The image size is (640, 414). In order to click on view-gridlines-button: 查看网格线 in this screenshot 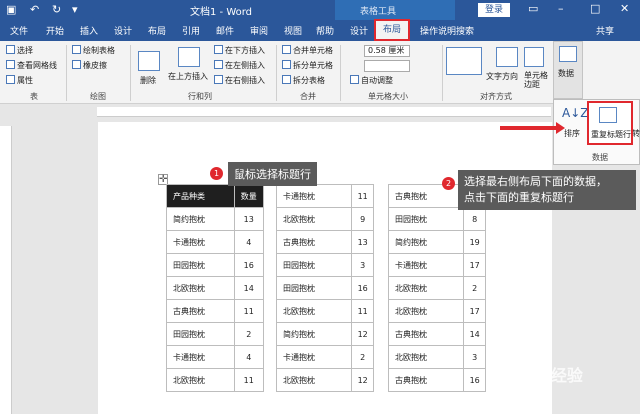, I will do `click(31, 65)`.